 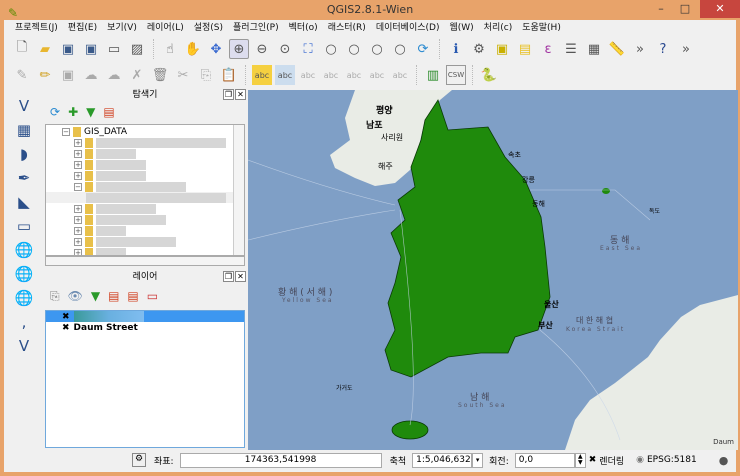 What do you see at coordinates (442, 460) in the screenshot?
I see `scale-combobox: 1:5,046,632` at bounding box center [442, 460].